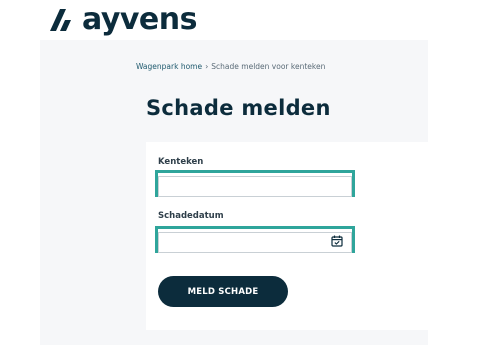 This screenshot has width=480, height=345. What do you see at coordinates (181, 162) in the screenshot?
I see `kenteken-label: Kenteken` at bounding box center [181, 162].